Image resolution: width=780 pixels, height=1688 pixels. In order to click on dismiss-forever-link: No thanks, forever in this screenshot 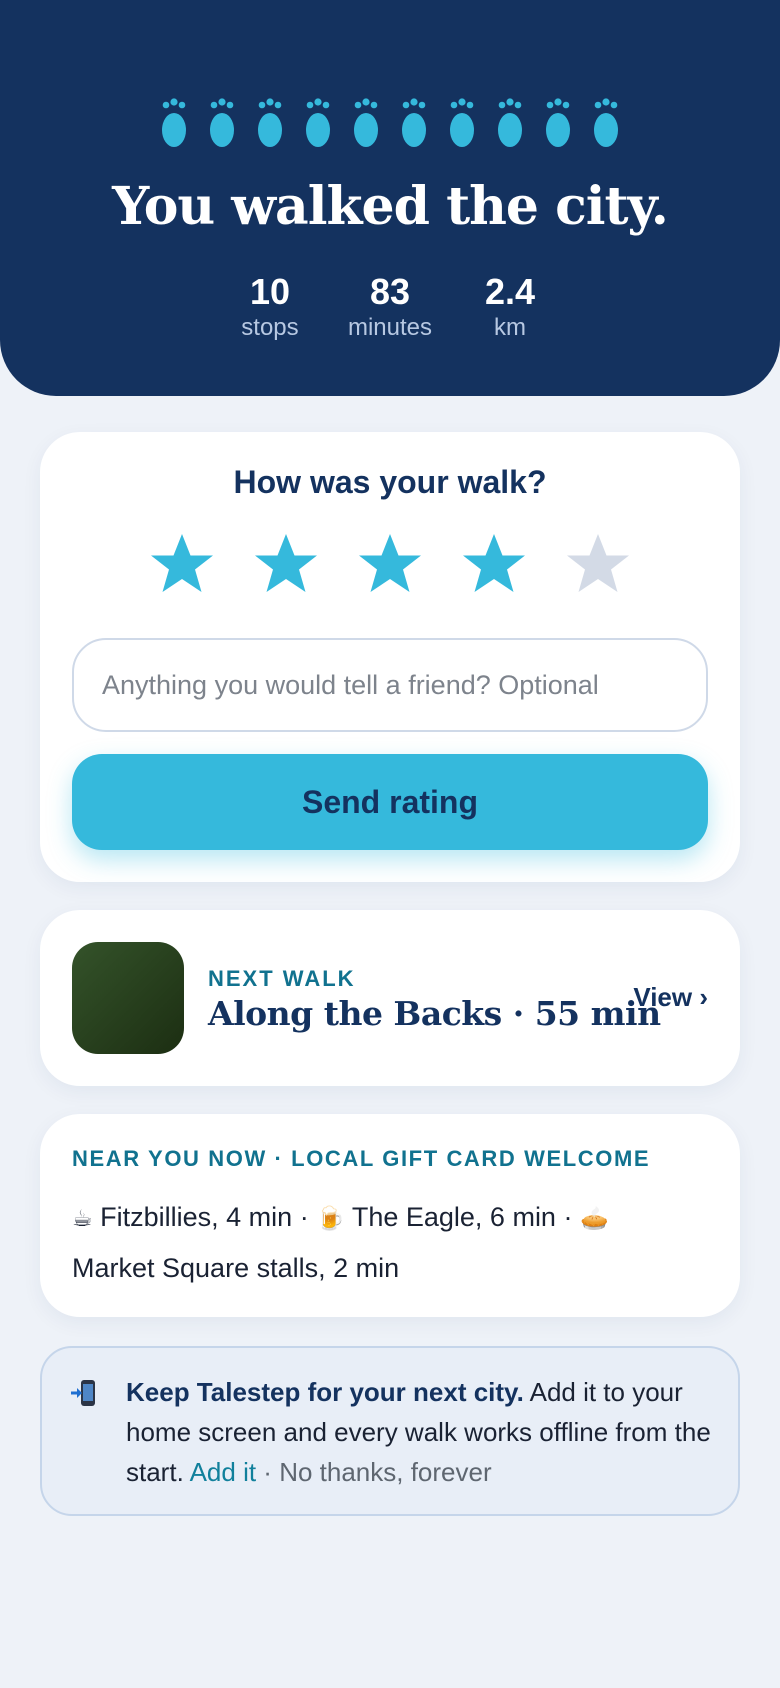, I will do `click(385, 1472)`.